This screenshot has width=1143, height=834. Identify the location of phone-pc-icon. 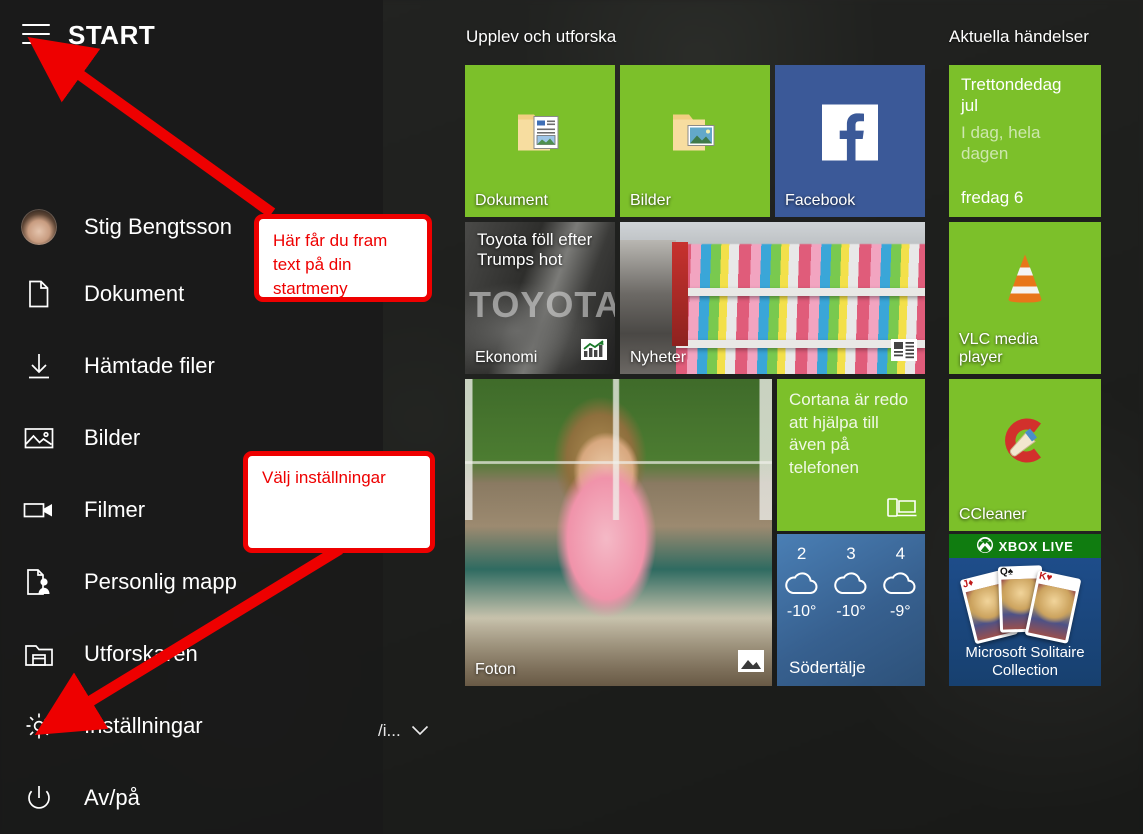
(902, 509).